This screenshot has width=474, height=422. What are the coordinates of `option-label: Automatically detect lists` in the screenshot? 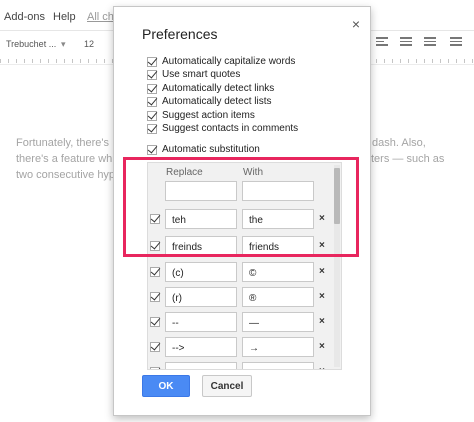 It's located at (217, 101).